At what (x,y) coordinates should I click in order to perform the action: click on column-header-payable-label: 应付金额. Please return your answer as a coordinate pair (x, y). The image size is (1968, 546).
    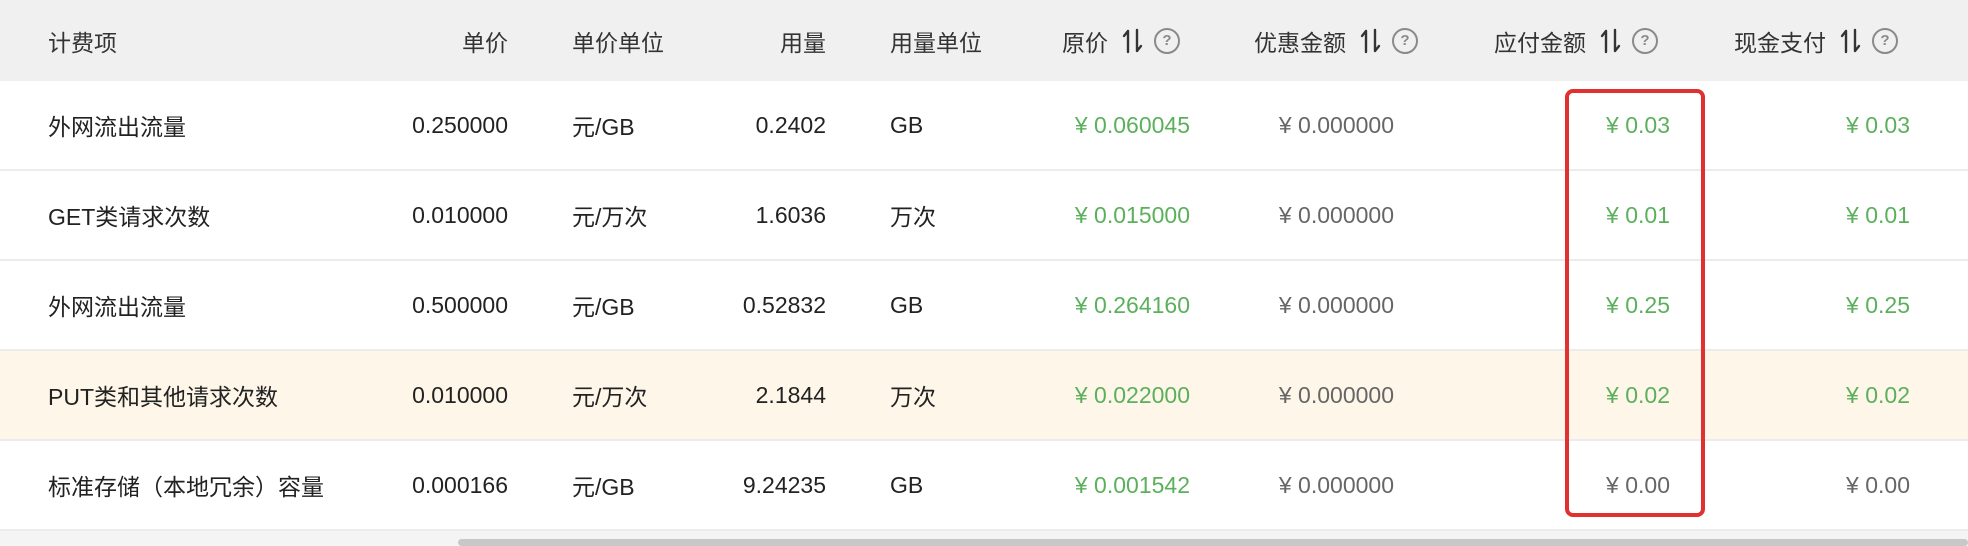
    Looking at the image, I should click on (1540, 42).